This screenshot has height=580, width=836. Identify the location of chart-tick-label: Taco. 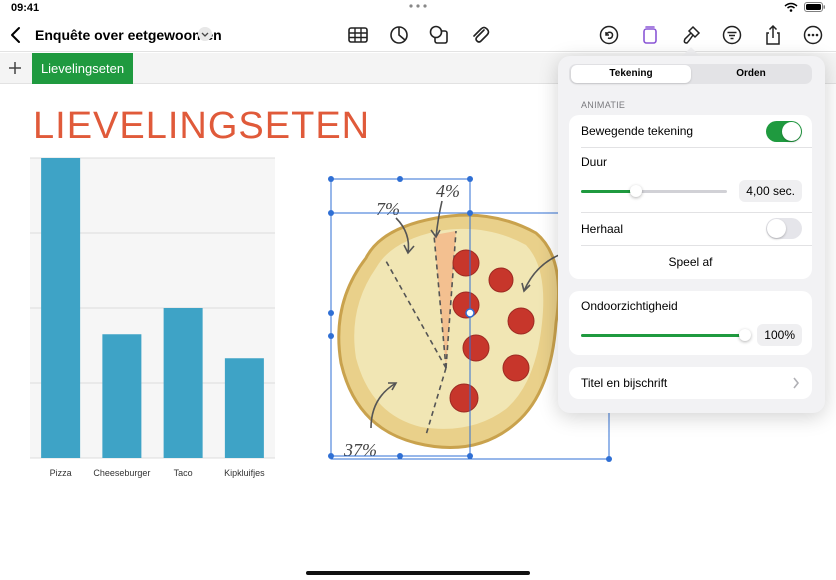
(183, 473).